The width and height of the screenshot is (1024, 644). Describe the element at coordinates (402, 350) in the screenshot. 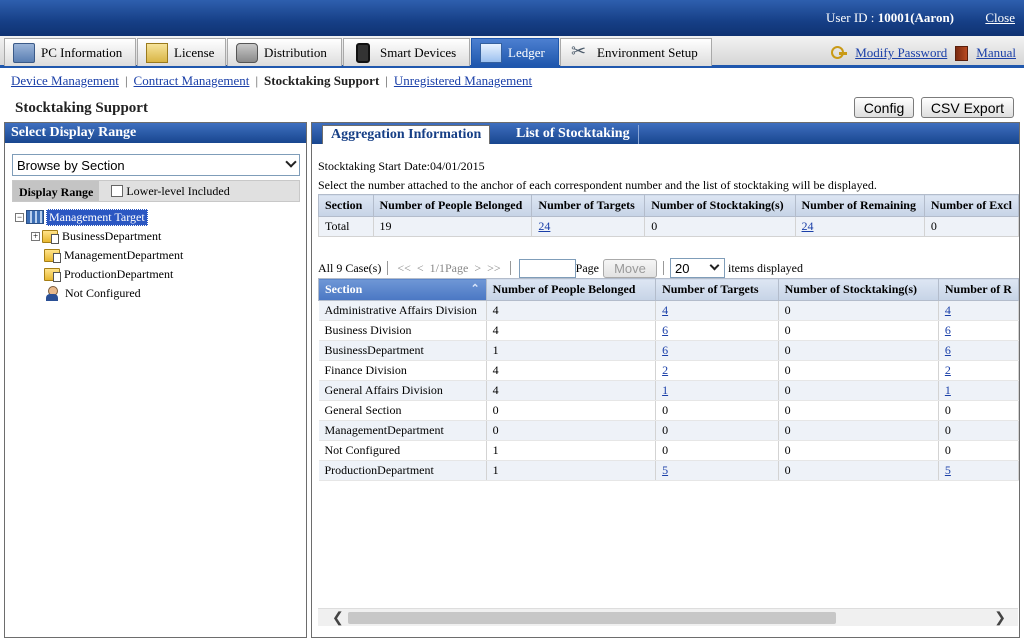

I see `table-cell: BusinessDepartment` at that location.